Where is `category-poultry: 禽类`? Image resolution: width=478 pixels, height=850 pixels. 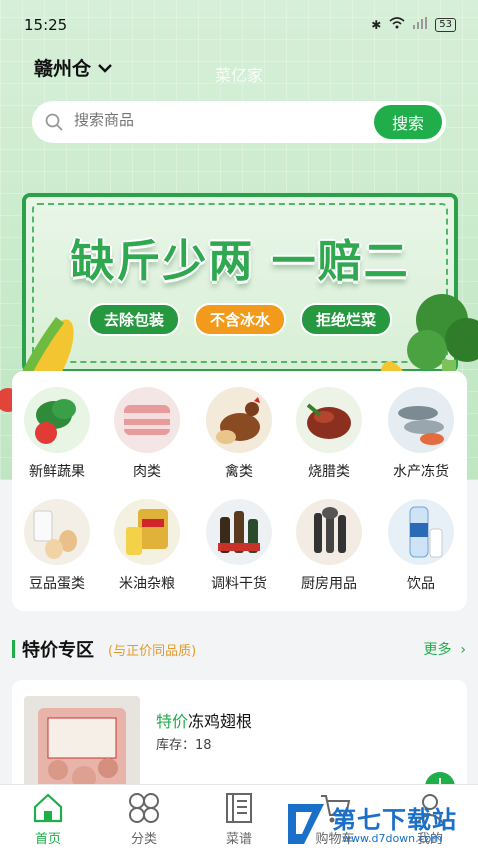
category-poultry: 禽类 is located at coordinates (239, 426).